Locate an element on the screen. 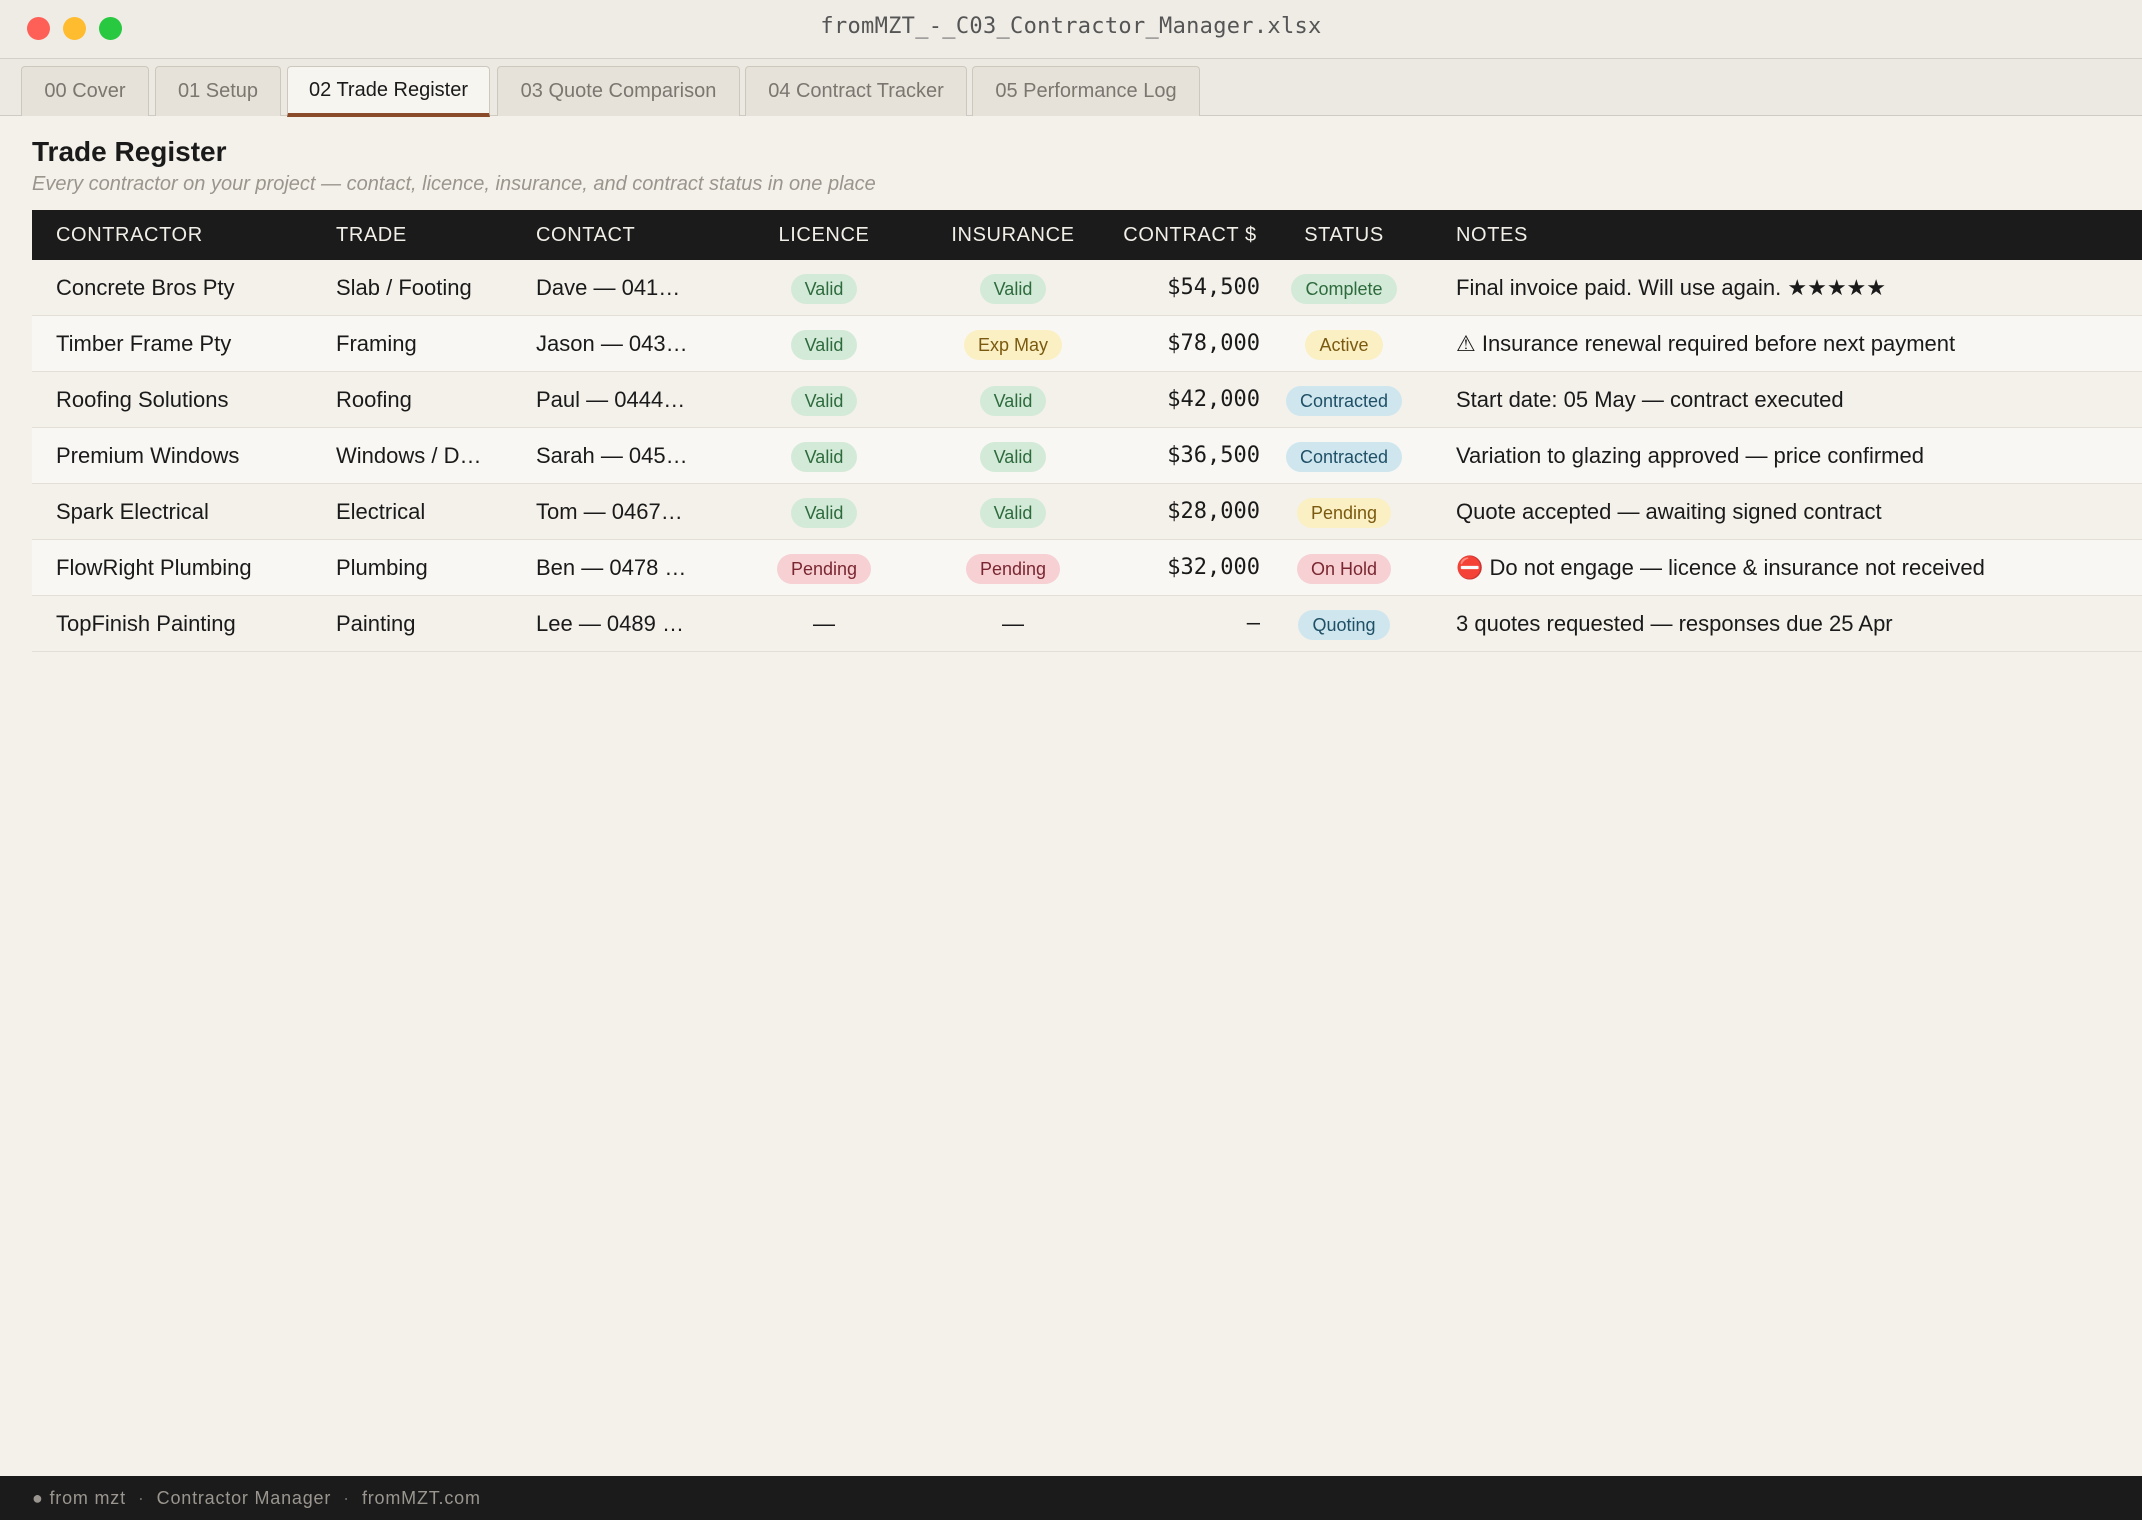 The image size is (2142, 1520). insurance-cell: Pending is located at coordinates (1013, 567).